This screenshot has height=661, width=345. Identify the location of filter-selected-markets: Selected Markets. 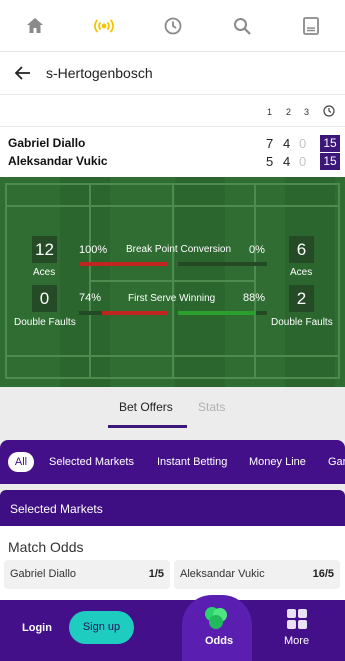
(91, 462).